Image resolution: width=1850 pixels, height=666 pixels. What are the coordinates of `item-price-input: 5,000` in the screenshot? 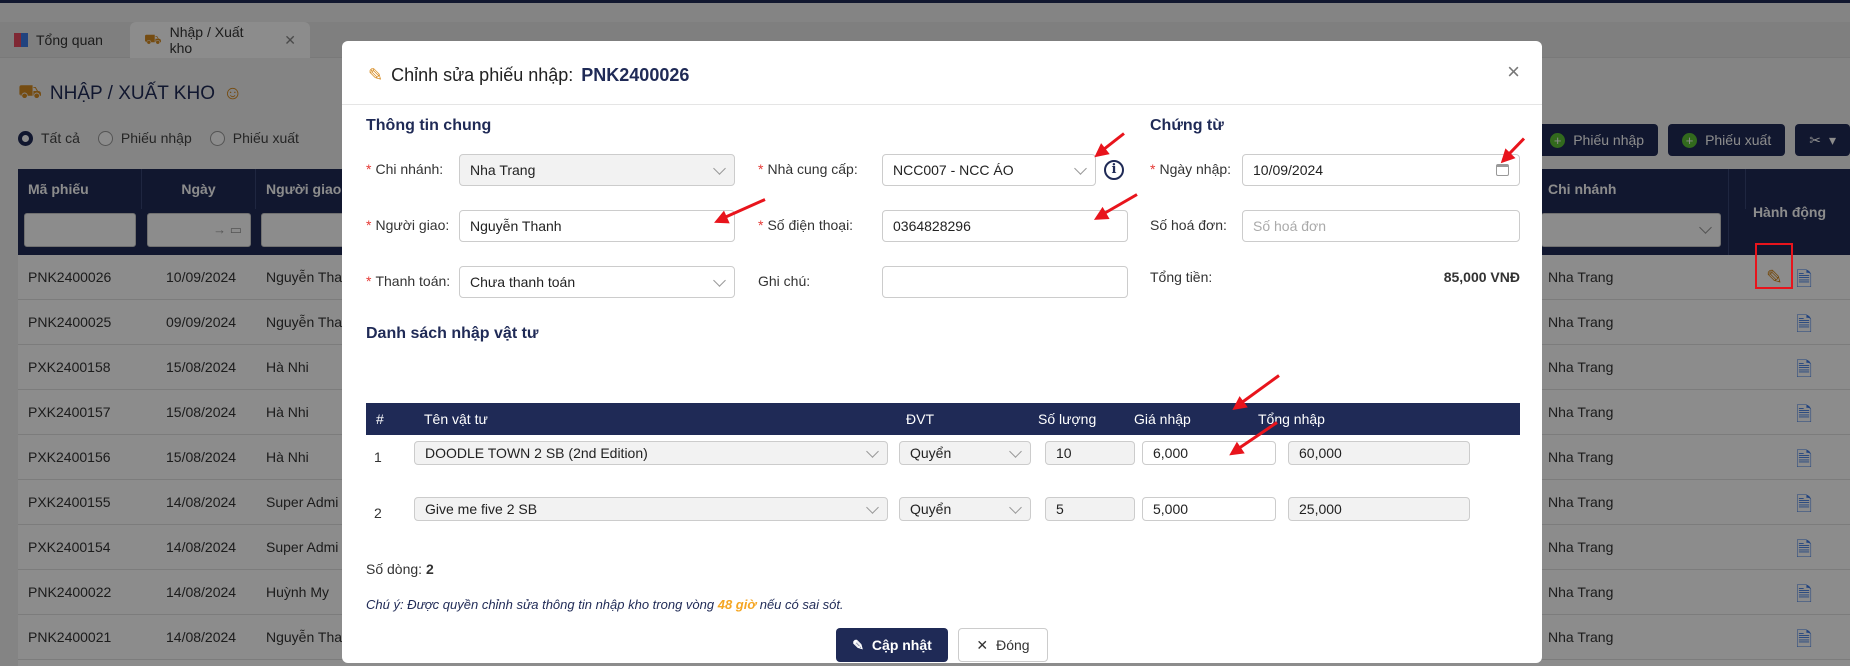 It's located at (1209, 509).